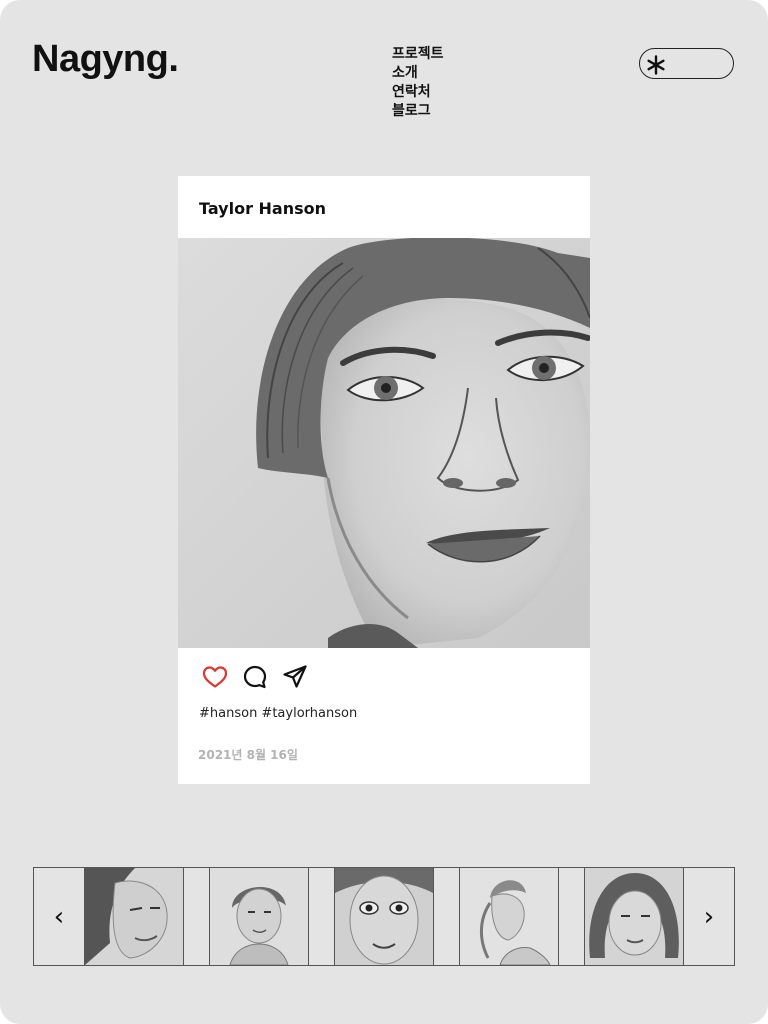  I want to click on main-nav: 프로젝트 소개 연락처 블로그, so click(418, 83).